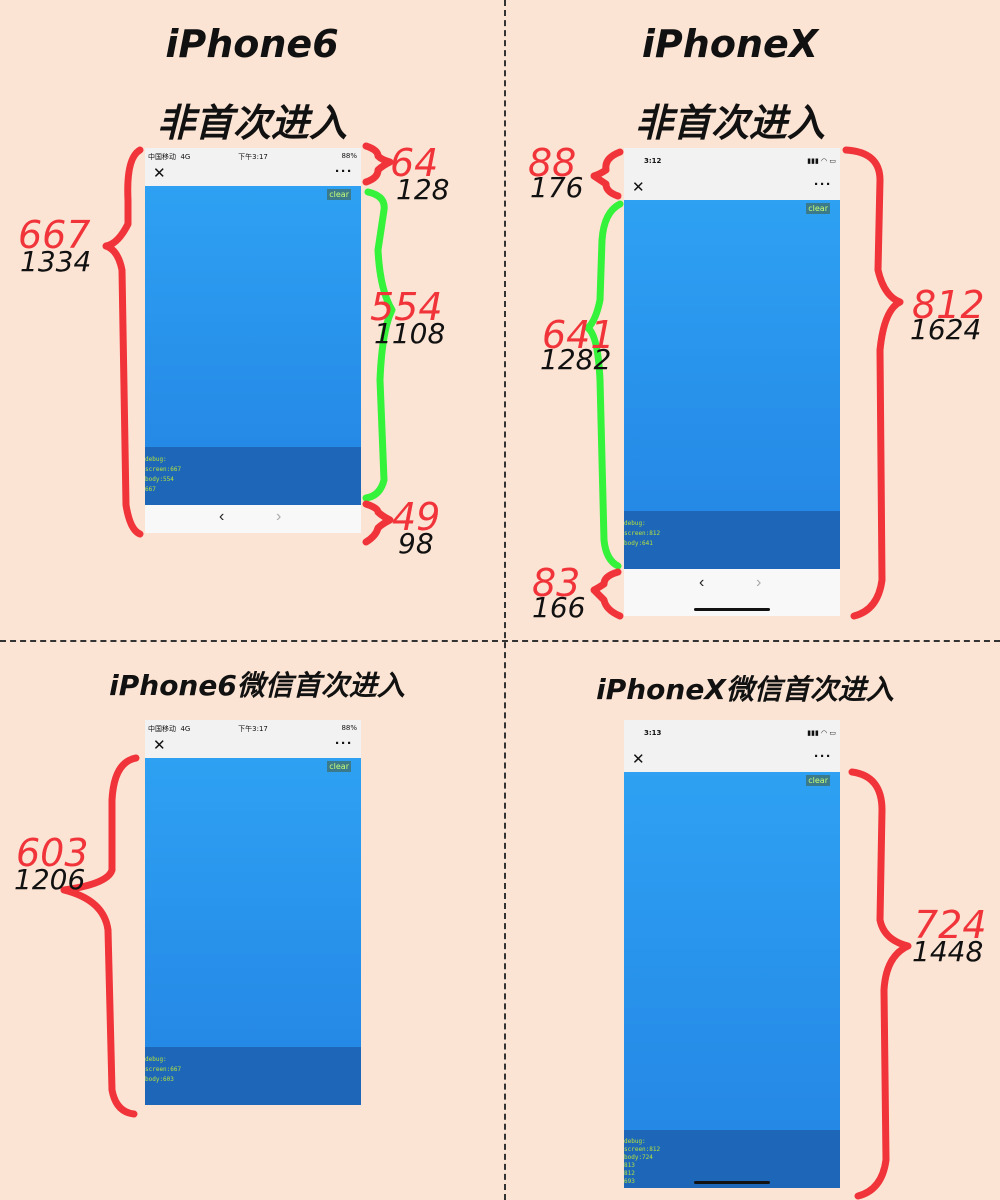  Describe the element at coordinates (416, 543) in the screenshot. I see `tl-bottom-px: 98` at that location.